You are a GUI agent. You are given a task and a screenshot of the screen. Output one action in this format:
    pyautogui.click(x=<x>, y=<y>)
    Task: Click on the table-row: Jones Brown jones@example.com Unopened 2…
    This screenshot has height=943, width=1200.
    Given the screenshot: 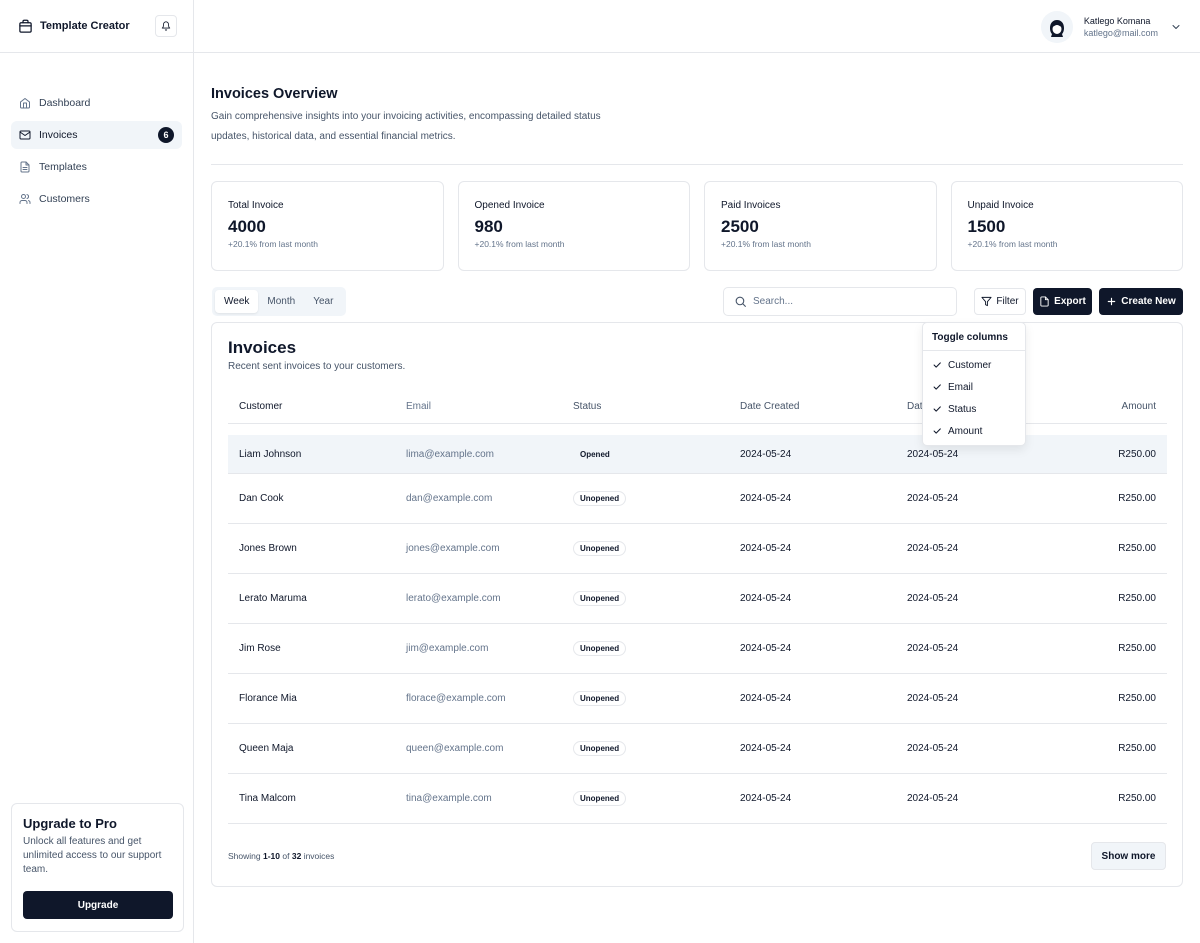 What is the action you would take?
    pyautogui.click(x=697, y=549)
    